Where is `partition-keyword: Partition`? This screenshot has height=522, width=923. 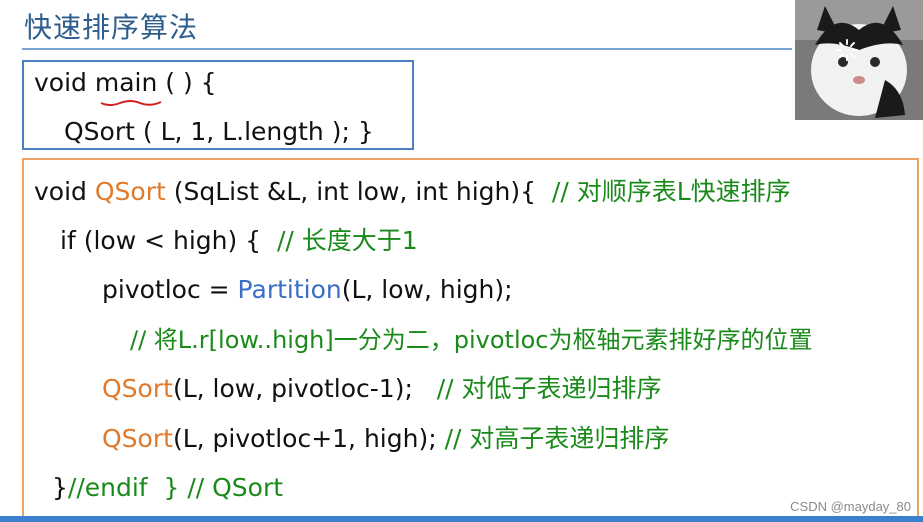
partition-keyword: Partition is located at coordinates (289, 289).